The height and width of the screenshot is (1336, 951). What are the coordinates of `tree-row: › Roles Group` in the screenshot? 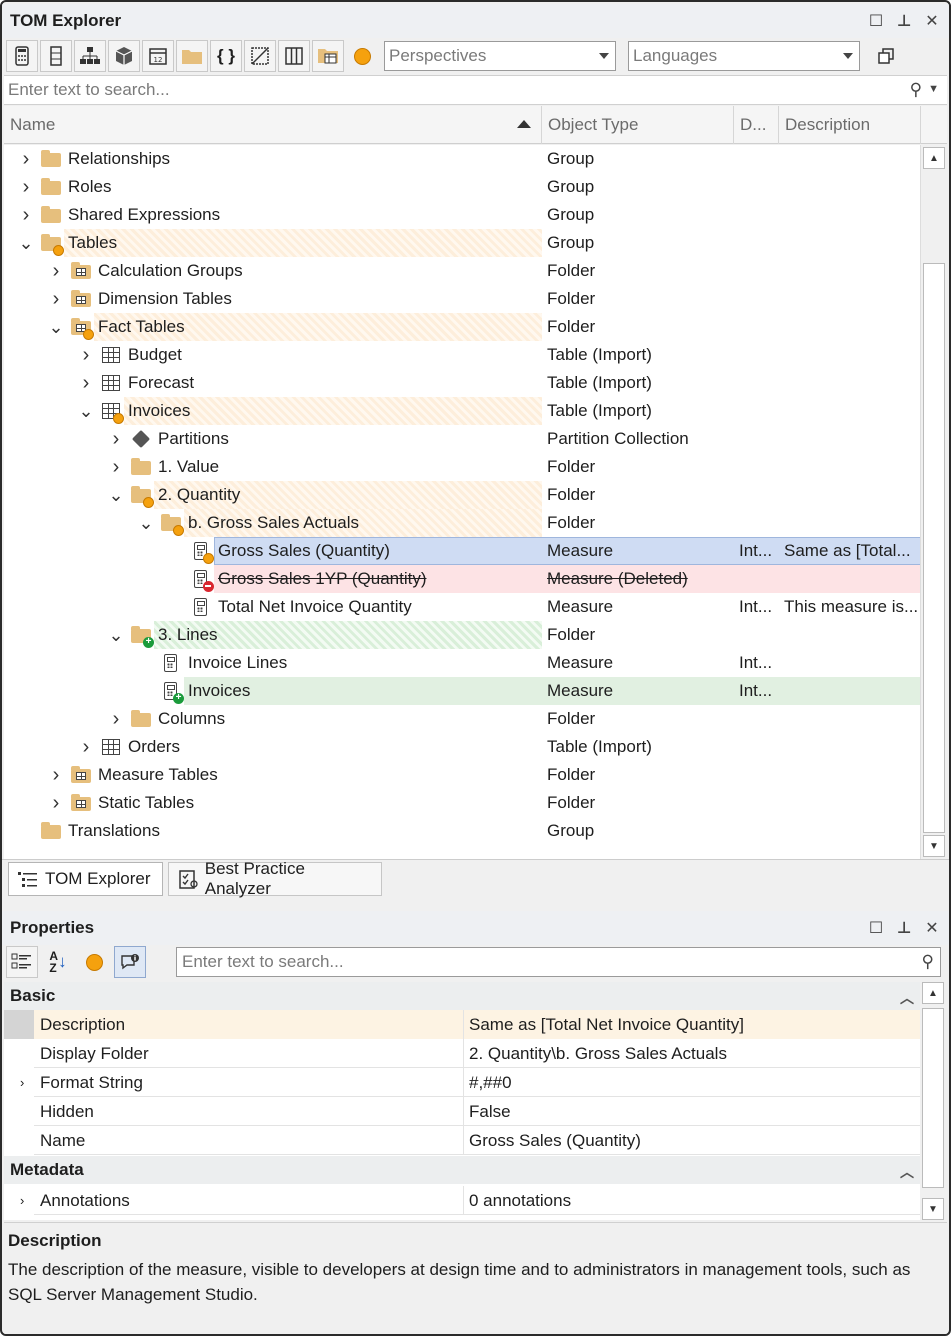 It's located at (463, 187).